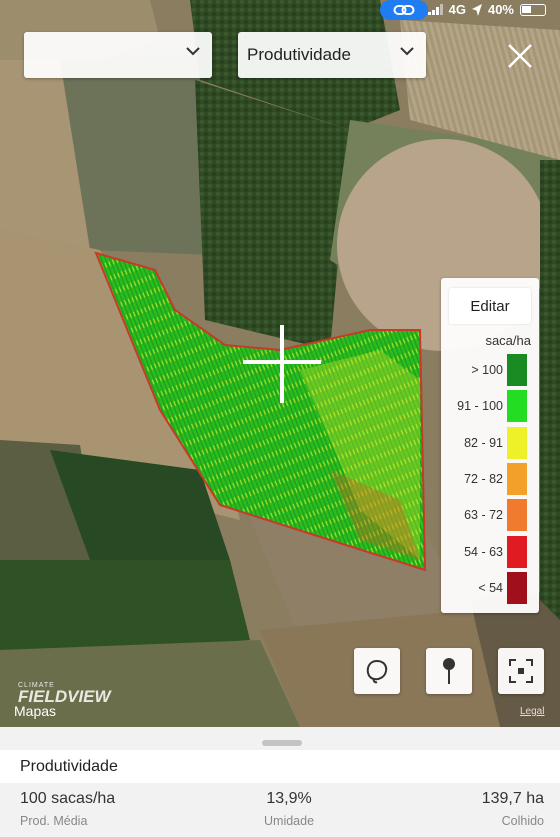  Describe the element at coordinates (533, 9) in the screenshot. I see `battery-icon` at that location.